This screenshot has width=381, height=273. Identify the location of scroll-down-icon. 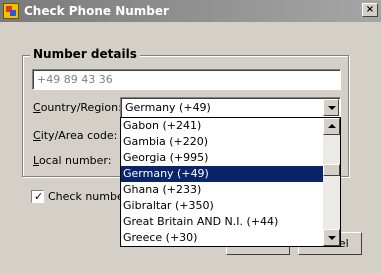
(331, 237).